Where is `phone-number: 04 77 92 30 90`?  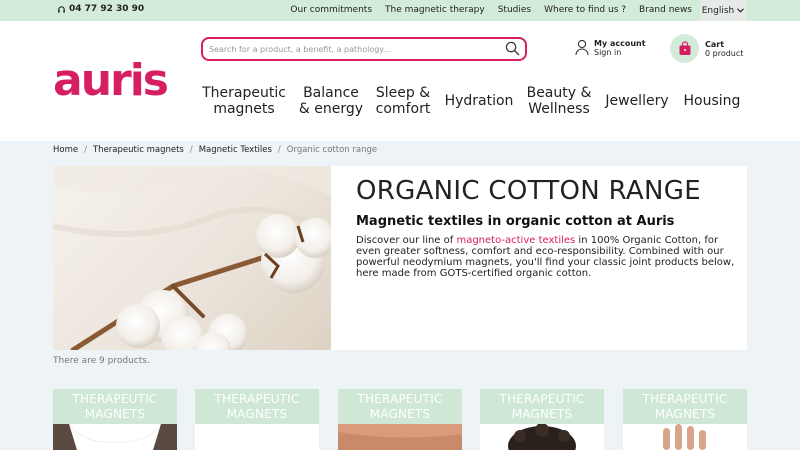 phone-number: 04 77 92 30 90 is located at coordinates (107, 9).